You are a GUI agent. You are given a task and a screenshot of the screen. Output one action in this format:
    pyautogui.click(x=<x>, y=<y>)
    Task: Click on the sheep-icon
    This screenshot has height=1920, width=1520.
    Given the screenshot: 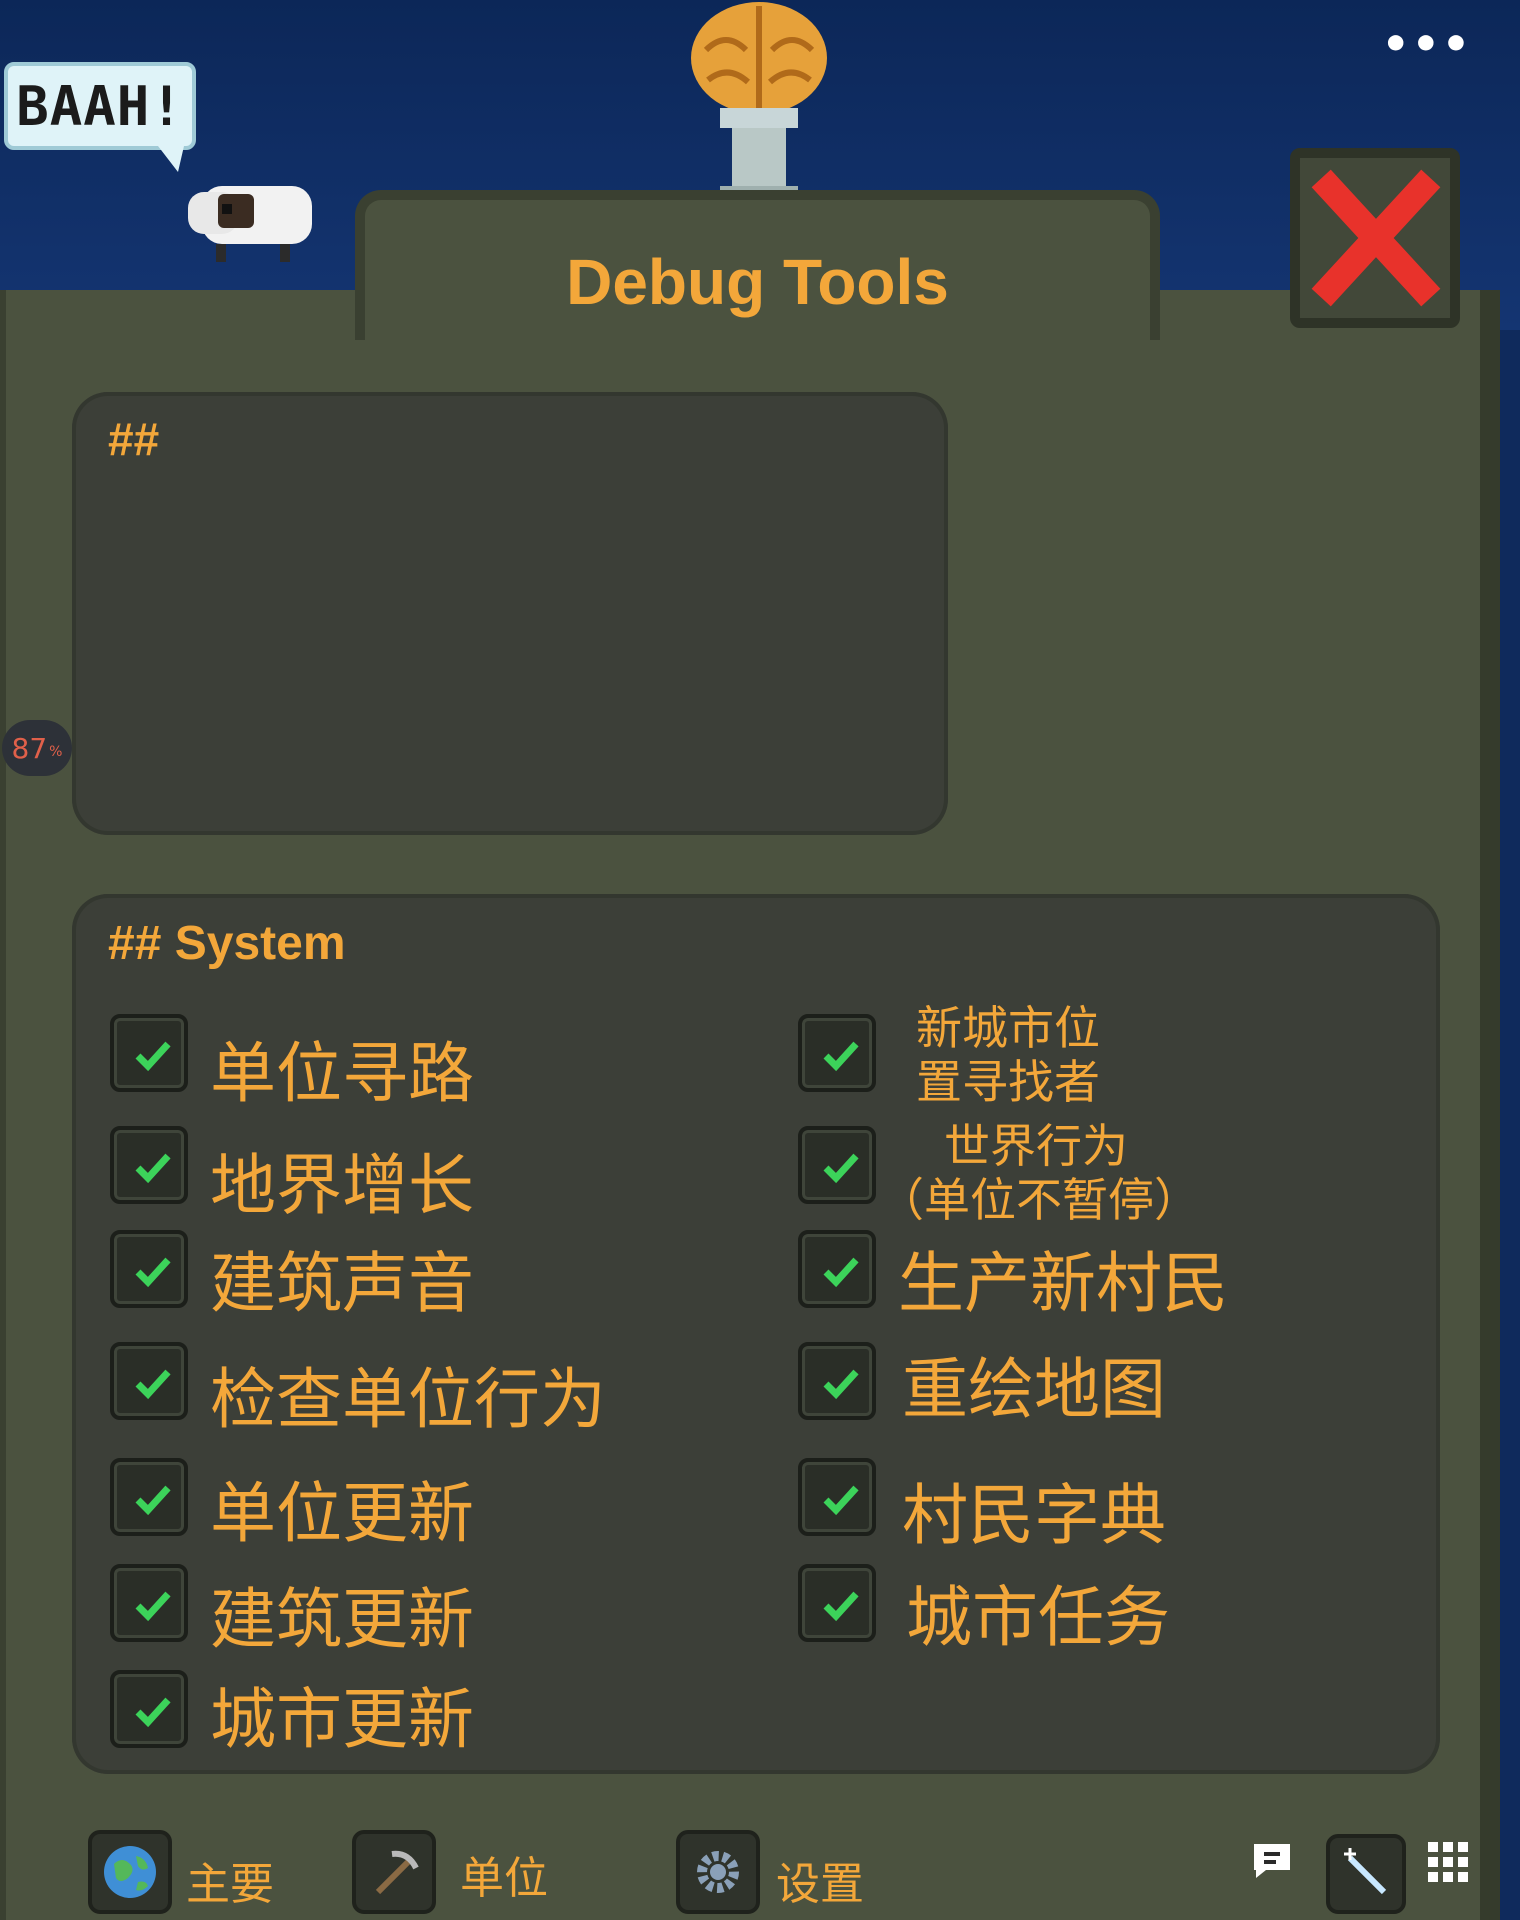 What is the action you would take?
    pyautogui.click(x=250, y=224)
    